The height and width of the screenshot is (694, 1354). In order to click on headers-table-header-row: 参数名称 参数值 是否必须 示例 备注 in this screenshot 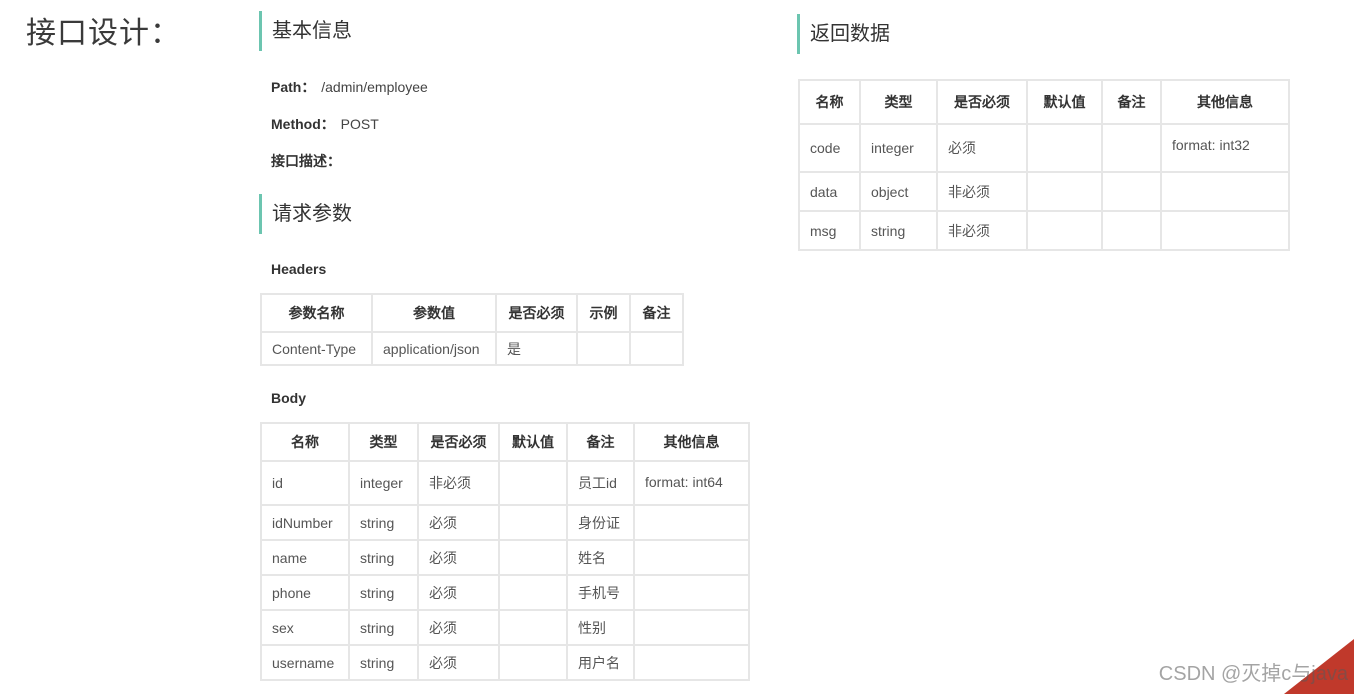, I will do `click(472, 313)`.